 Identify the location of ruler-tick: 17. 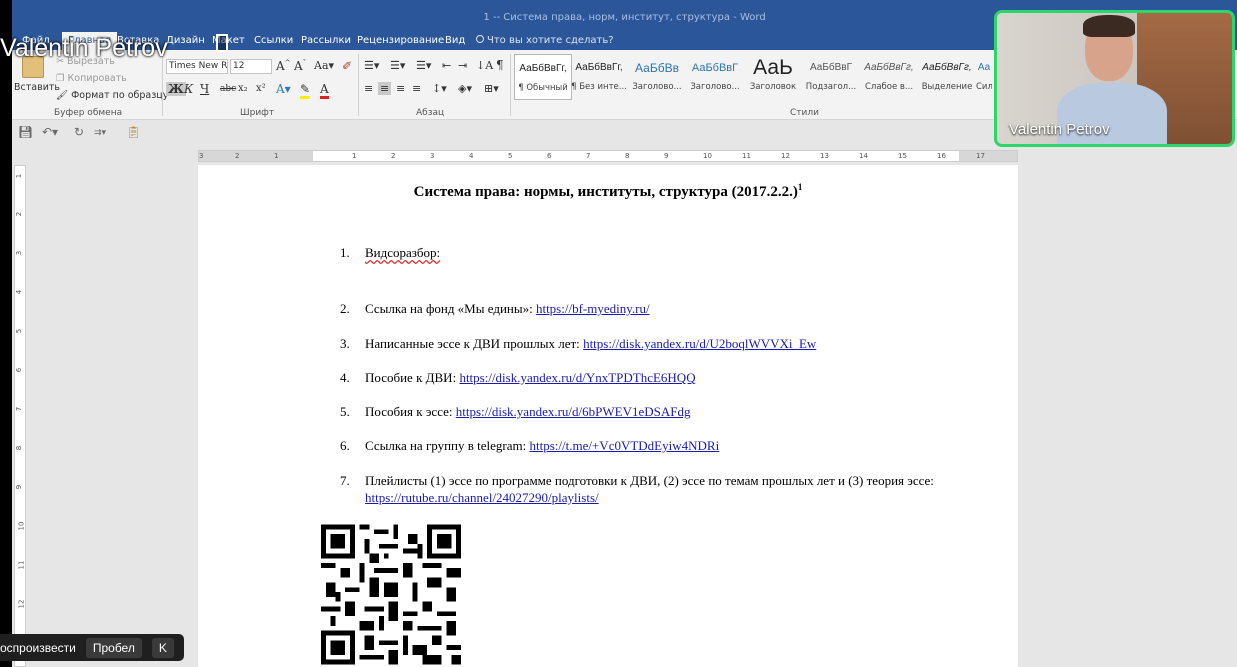
(980, 156).